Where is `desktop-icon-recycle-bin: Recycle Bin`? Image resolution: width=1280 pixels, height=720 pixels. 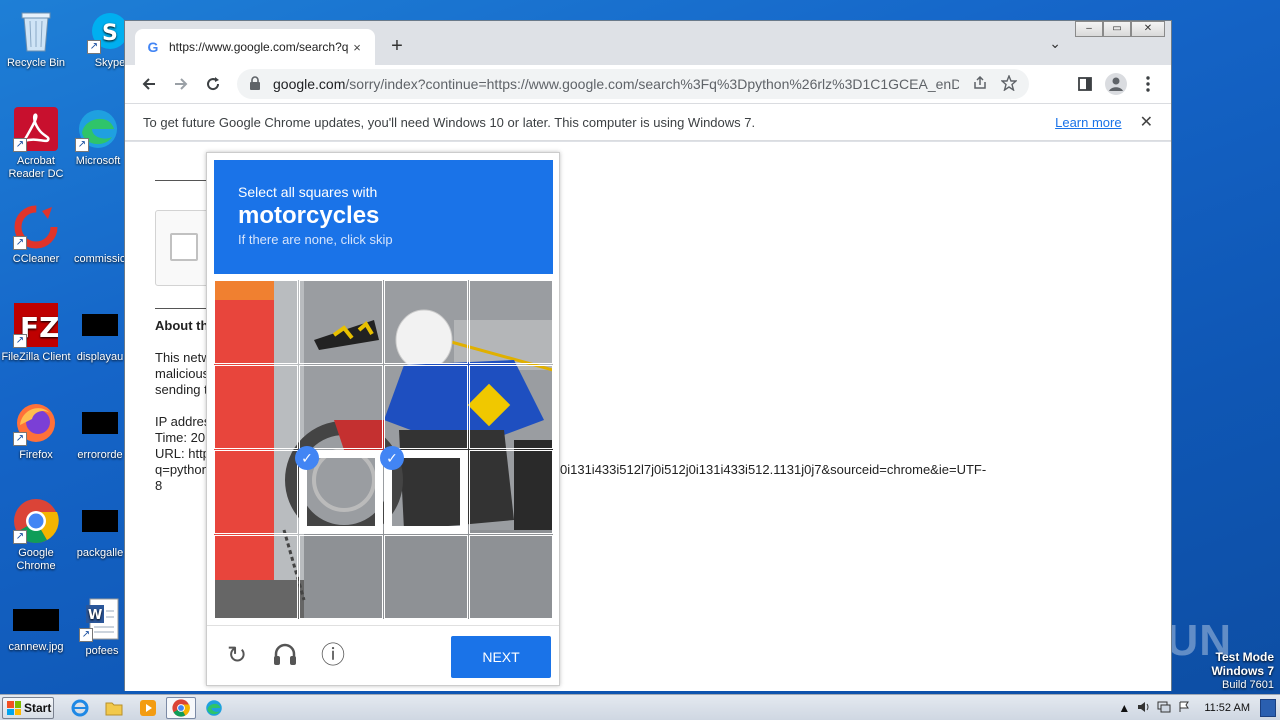
desktop-icon-recycle-bin: Recycle Bin is located at coordinates (36, 39).